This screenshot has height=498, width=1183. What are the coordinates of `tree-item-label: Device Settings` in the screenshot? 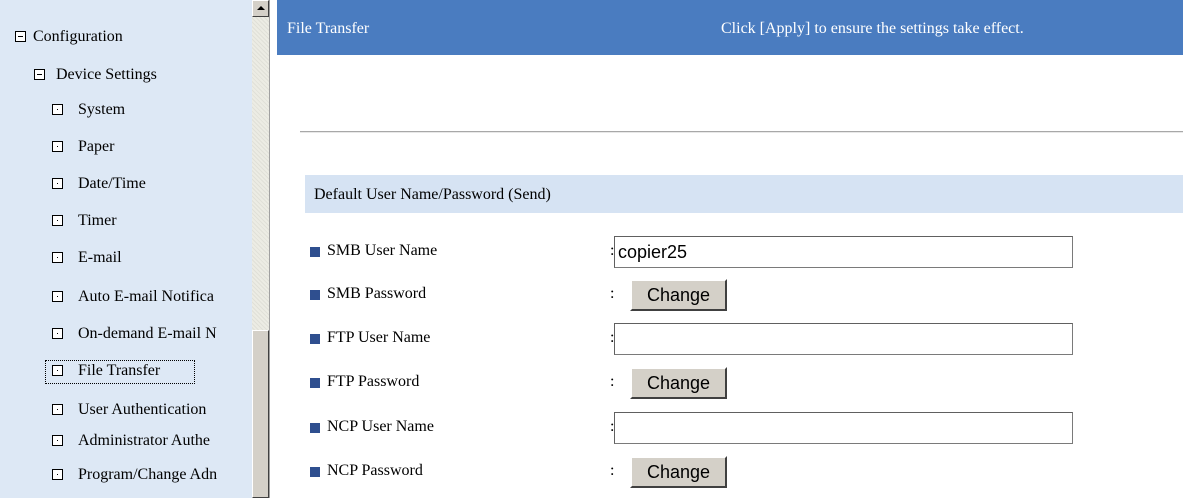 It's located at (106, 74).